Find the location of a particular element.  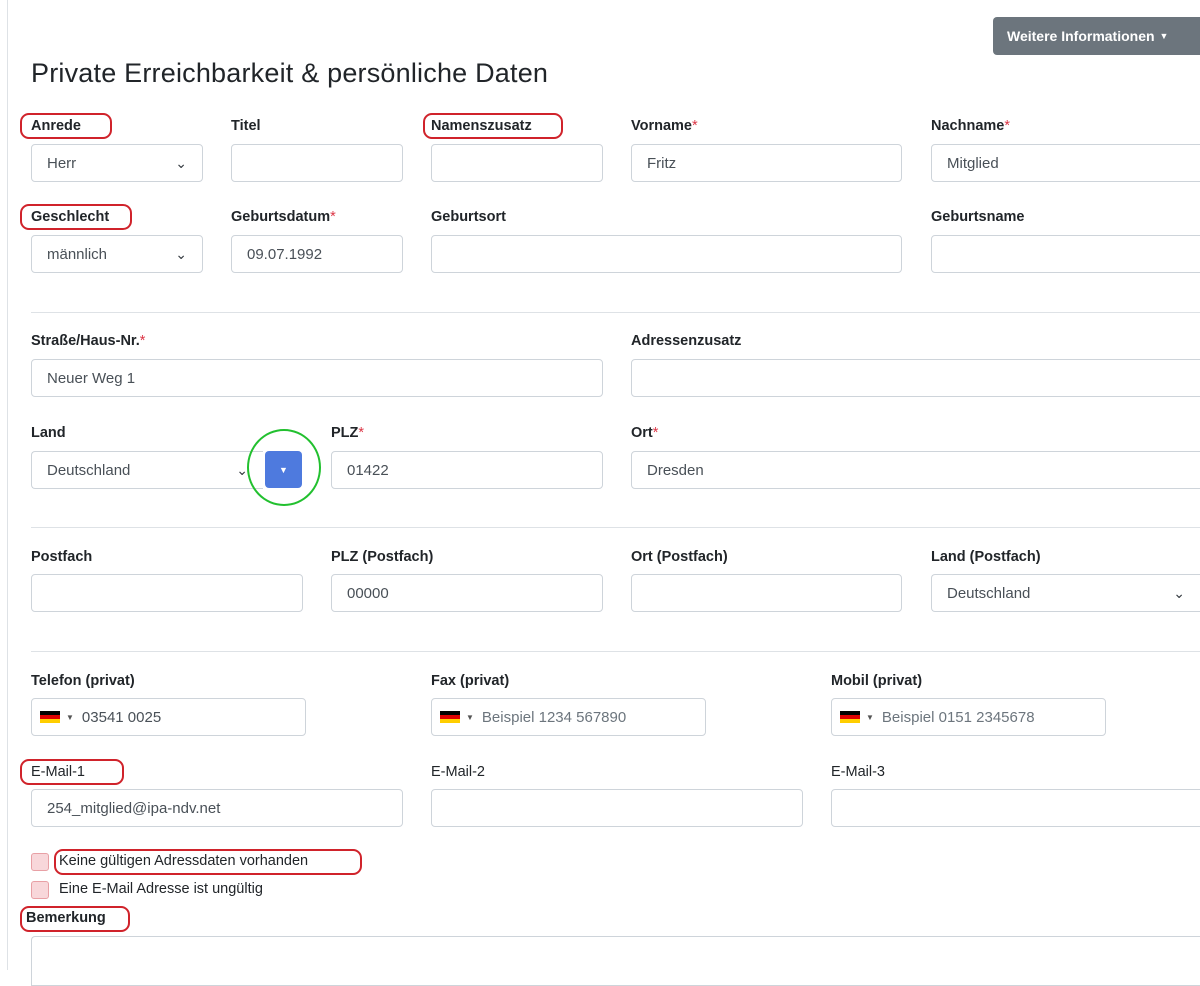

strasse-label-text: Straße/Haus-Nr. is located at coordinates (85, 341).